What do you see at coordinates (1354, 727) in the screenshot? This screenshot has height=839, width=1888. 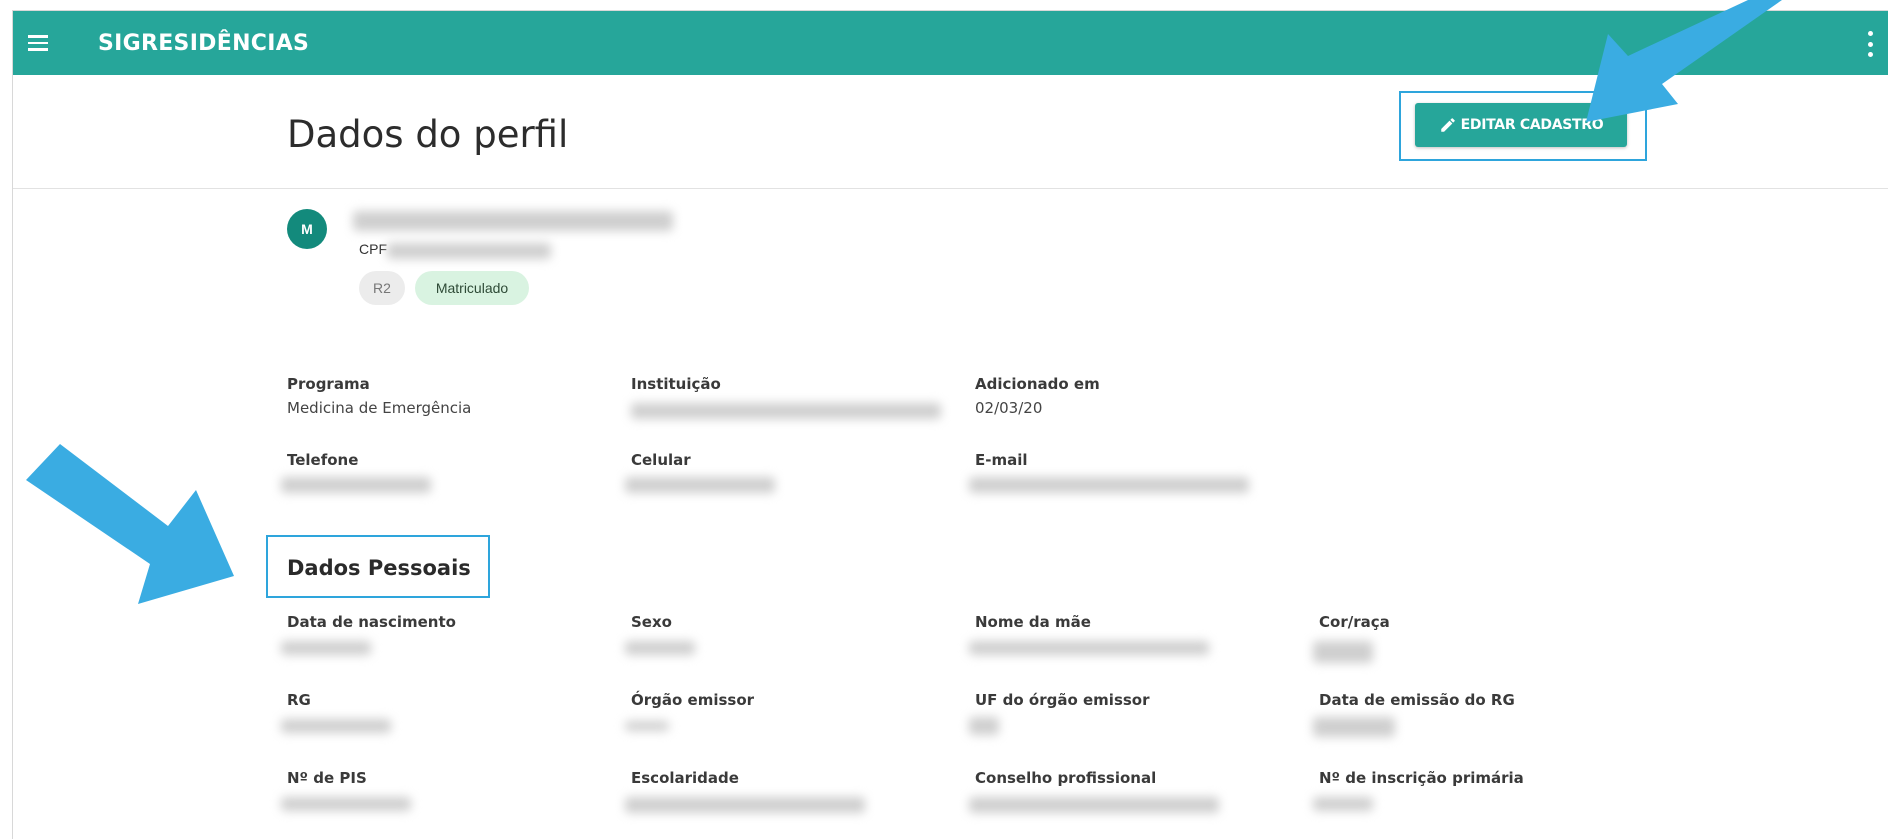 I see `redacted-rg-issue-date` at bounding box center [1354, 727].